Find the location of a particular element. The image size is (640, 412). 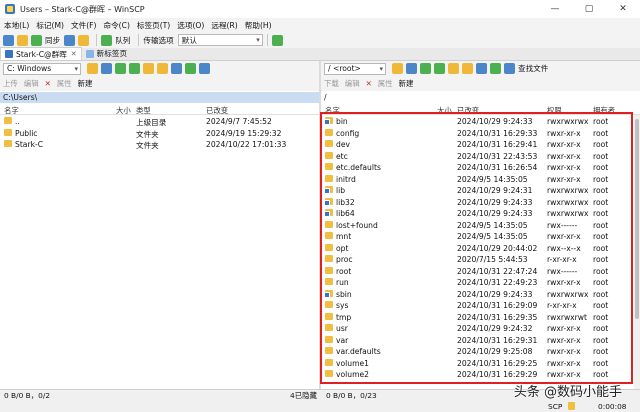

file-changed: 2024/9/7 7:45:52 is located at coordinates (239, 121).